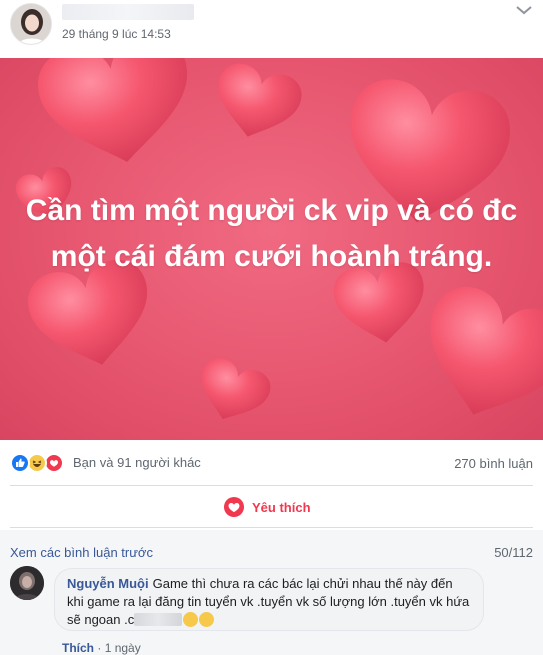 The height and width of the screenshot is (655, 543). I want to click on post-header: 29 tháng 9 lúc 14:53, so click(271, 29).